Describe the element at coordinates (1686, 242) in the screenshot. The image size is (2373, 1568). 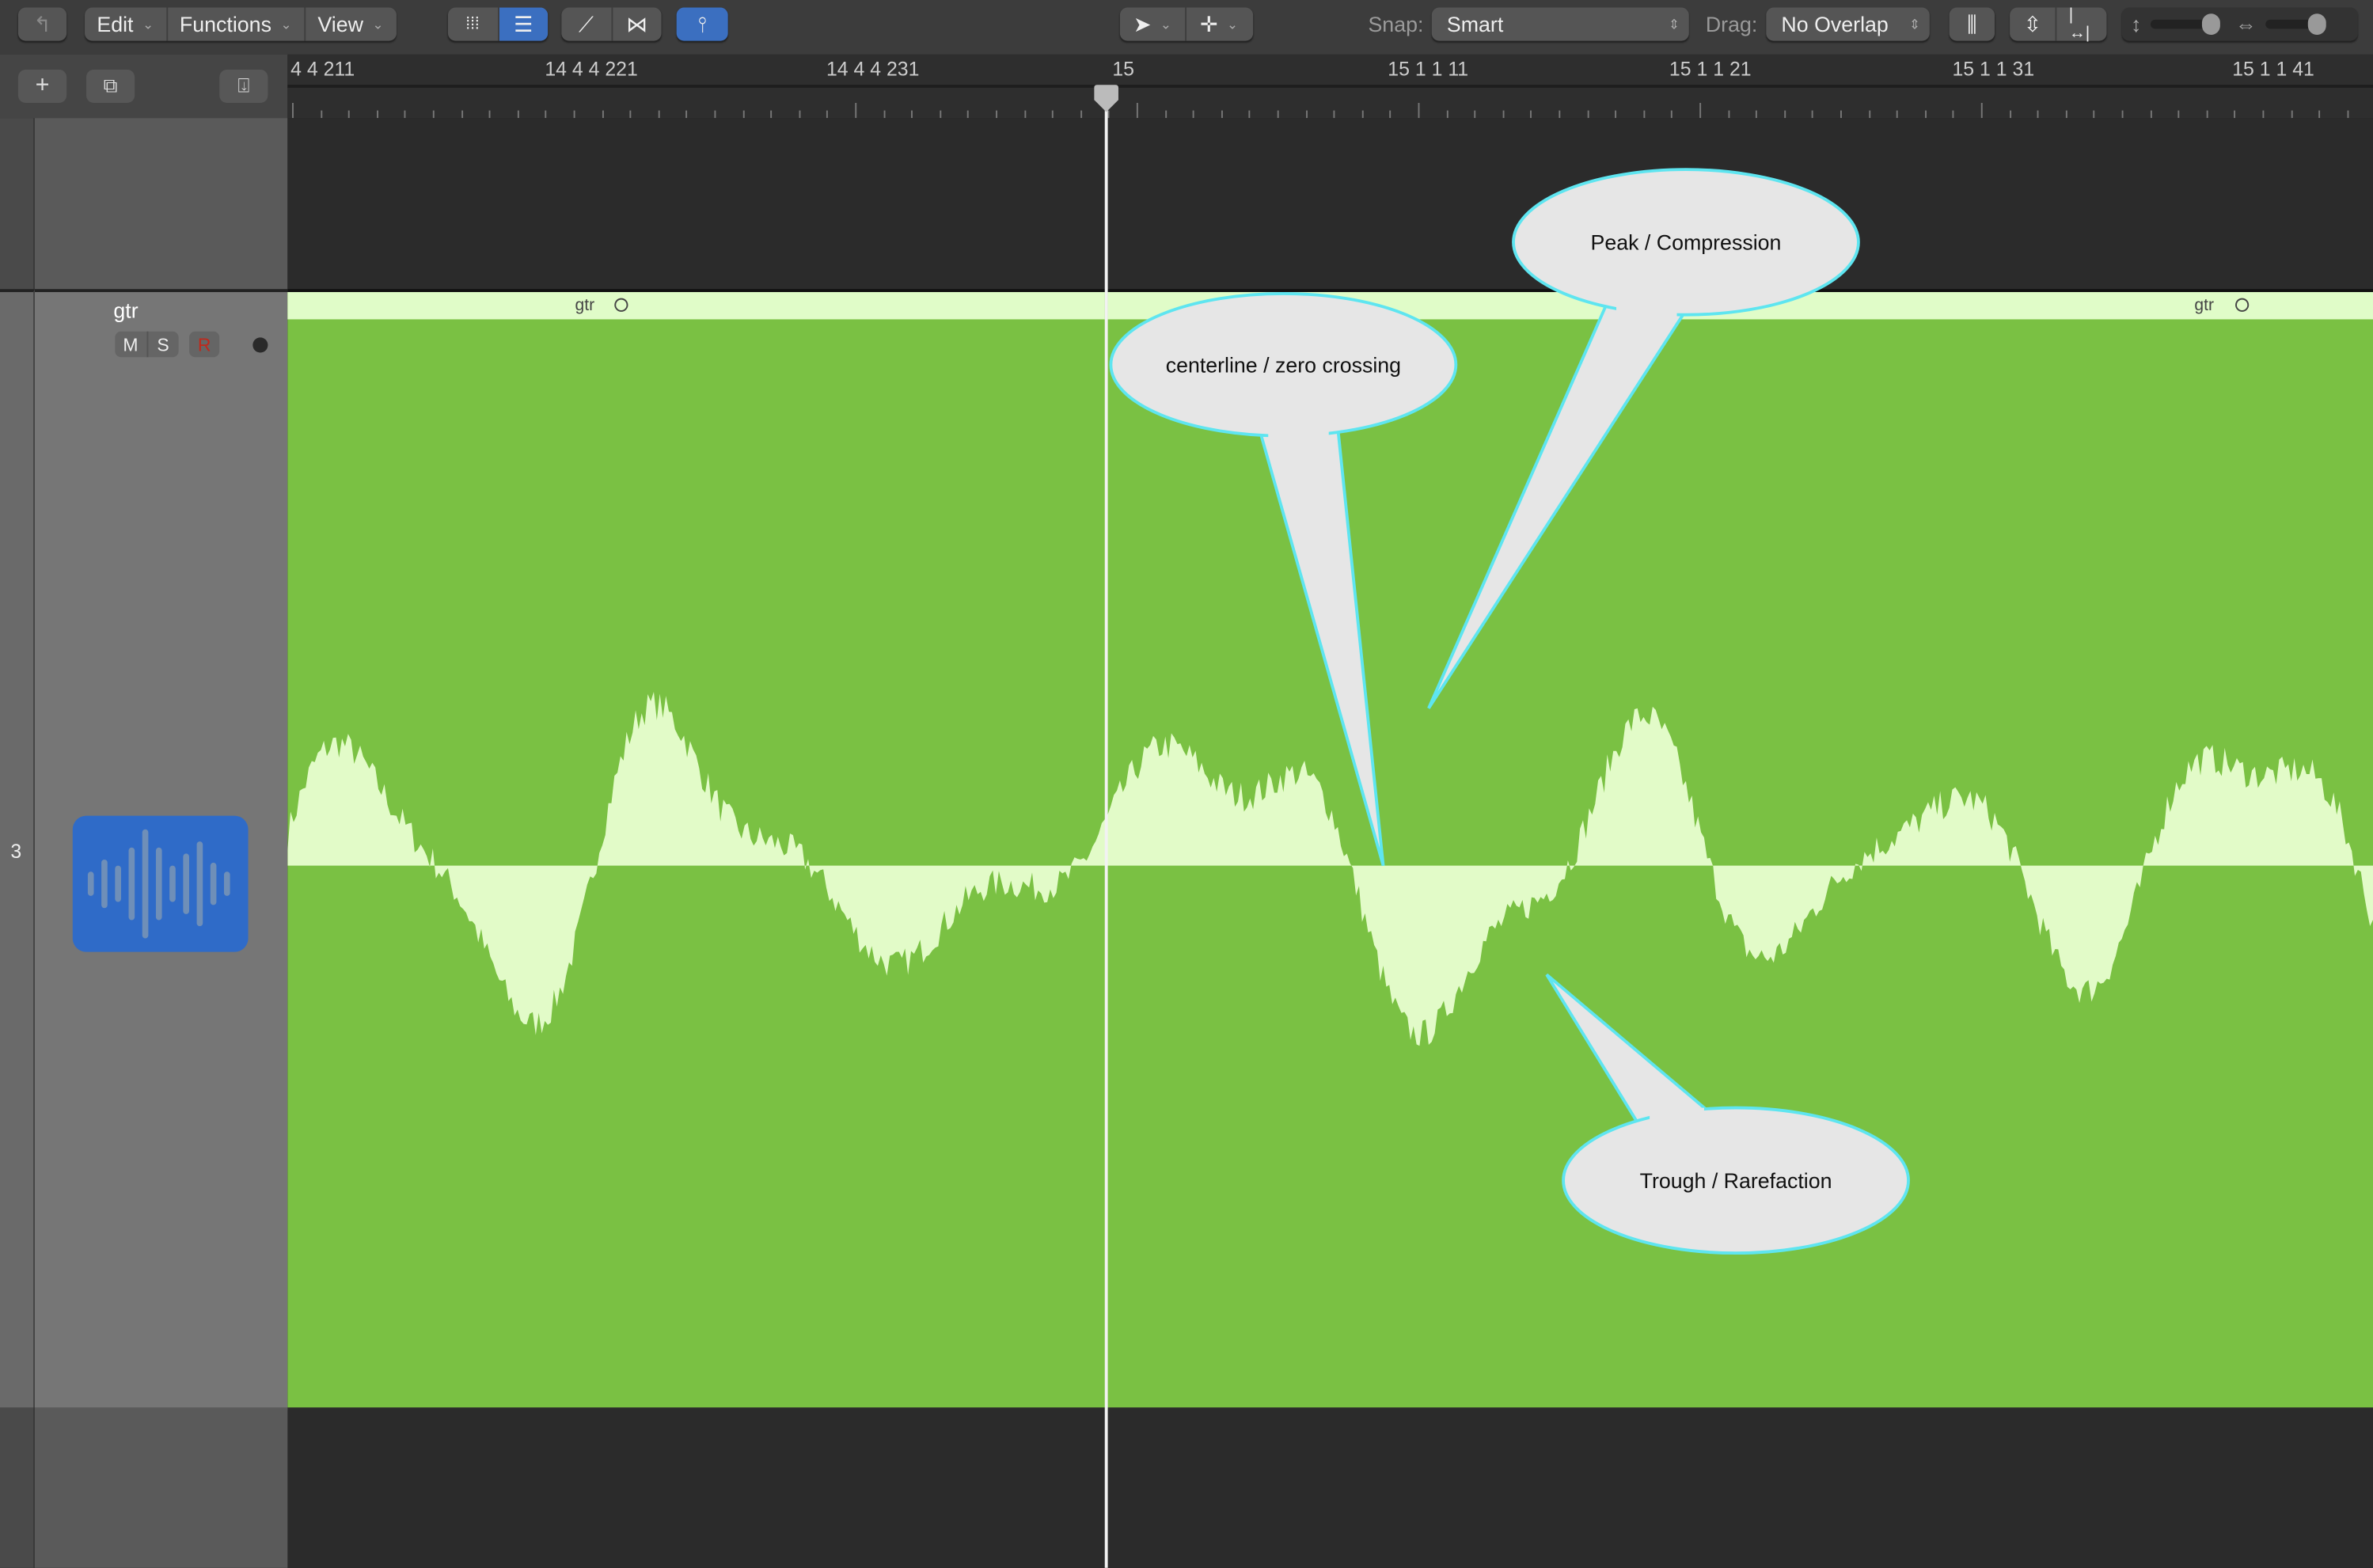
I see `peak-callout-text: Peak / Compression` at that location.